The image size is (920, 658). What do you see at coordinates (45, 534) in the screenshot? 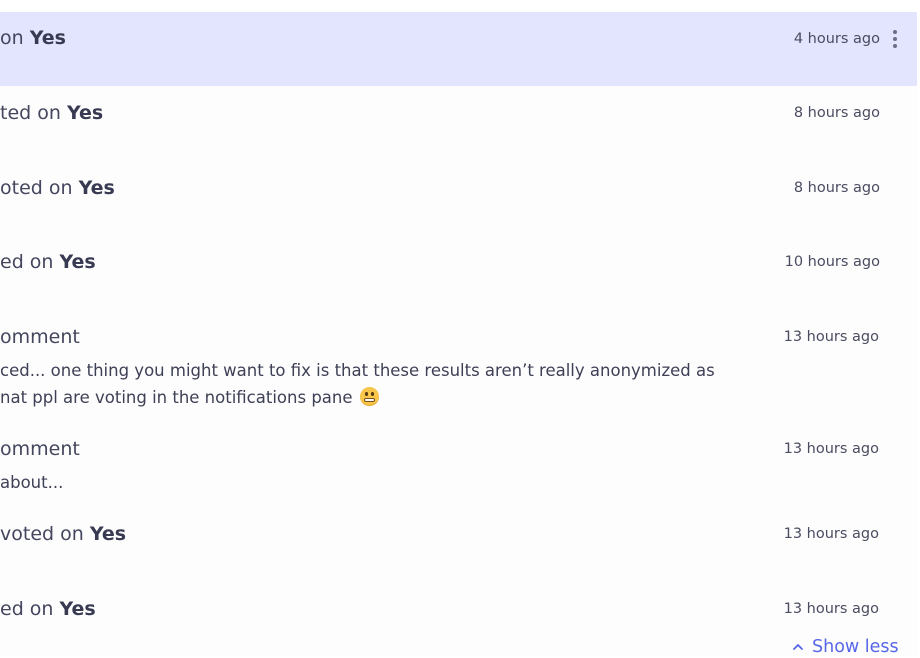
I see `notification-action: voted on` at bounding box center [45, 534].